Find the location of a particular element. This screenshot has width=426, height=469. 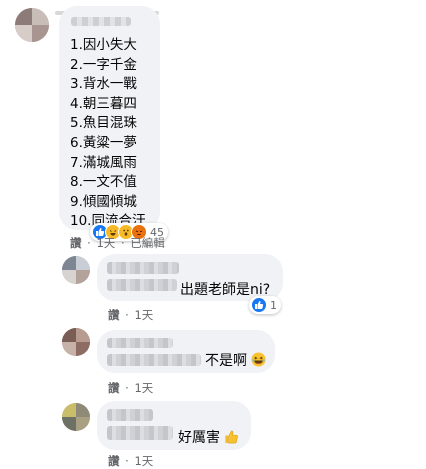

list-item: 4.朝三暮四 is located at coordinates (103, 103).